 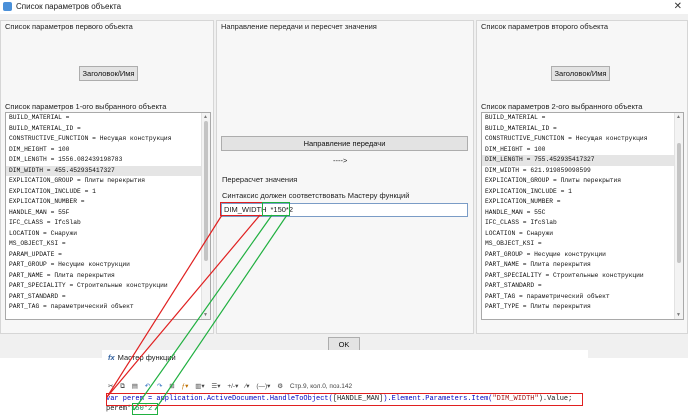 I want to click on right-scrollbar: ▲ ▼, so click(x=678, y=216).